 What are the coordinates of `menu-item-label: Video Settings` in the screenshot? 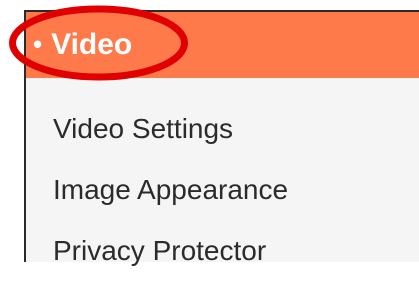 It's located at (143, 128).